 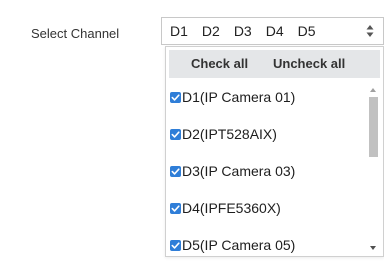 I want to click on uncheck-all-button: Uncheck all, so click(x=309, y=64).